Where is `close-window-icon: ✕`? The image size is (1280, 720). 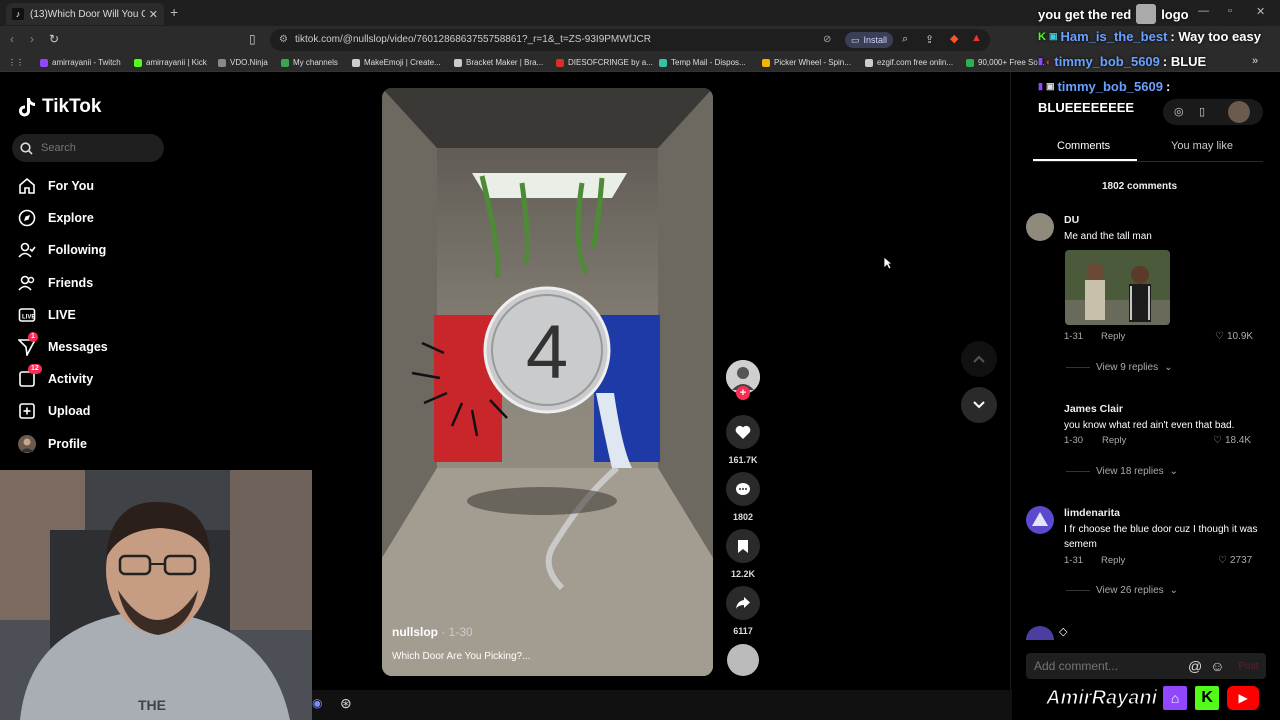 close-window-icon: ✕ is located at coordinates (1260, 11).